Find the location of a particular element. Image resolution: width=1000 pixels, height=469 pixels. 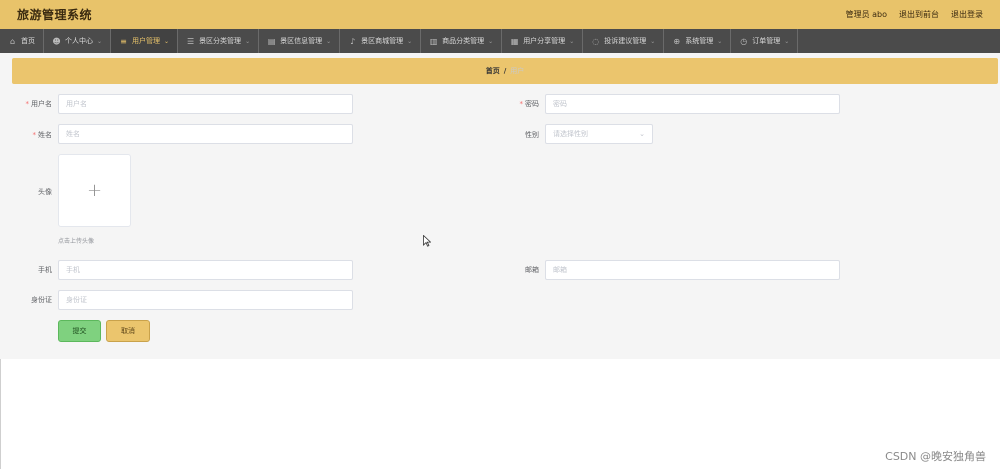

mouse-cursor-icon is located at coordinates (427, 241).